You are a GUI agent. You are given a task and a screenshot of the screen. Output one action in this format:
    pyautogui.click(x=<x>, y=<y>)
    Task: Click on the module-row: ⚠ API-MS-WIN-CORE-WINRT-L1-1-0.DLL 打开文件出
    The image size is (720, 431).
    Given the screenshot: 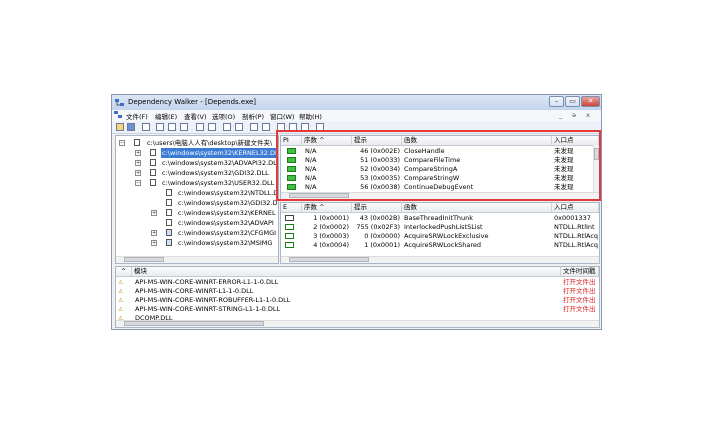 What is the action you would take?
    pyautogui.click(x=357, y=291)
    